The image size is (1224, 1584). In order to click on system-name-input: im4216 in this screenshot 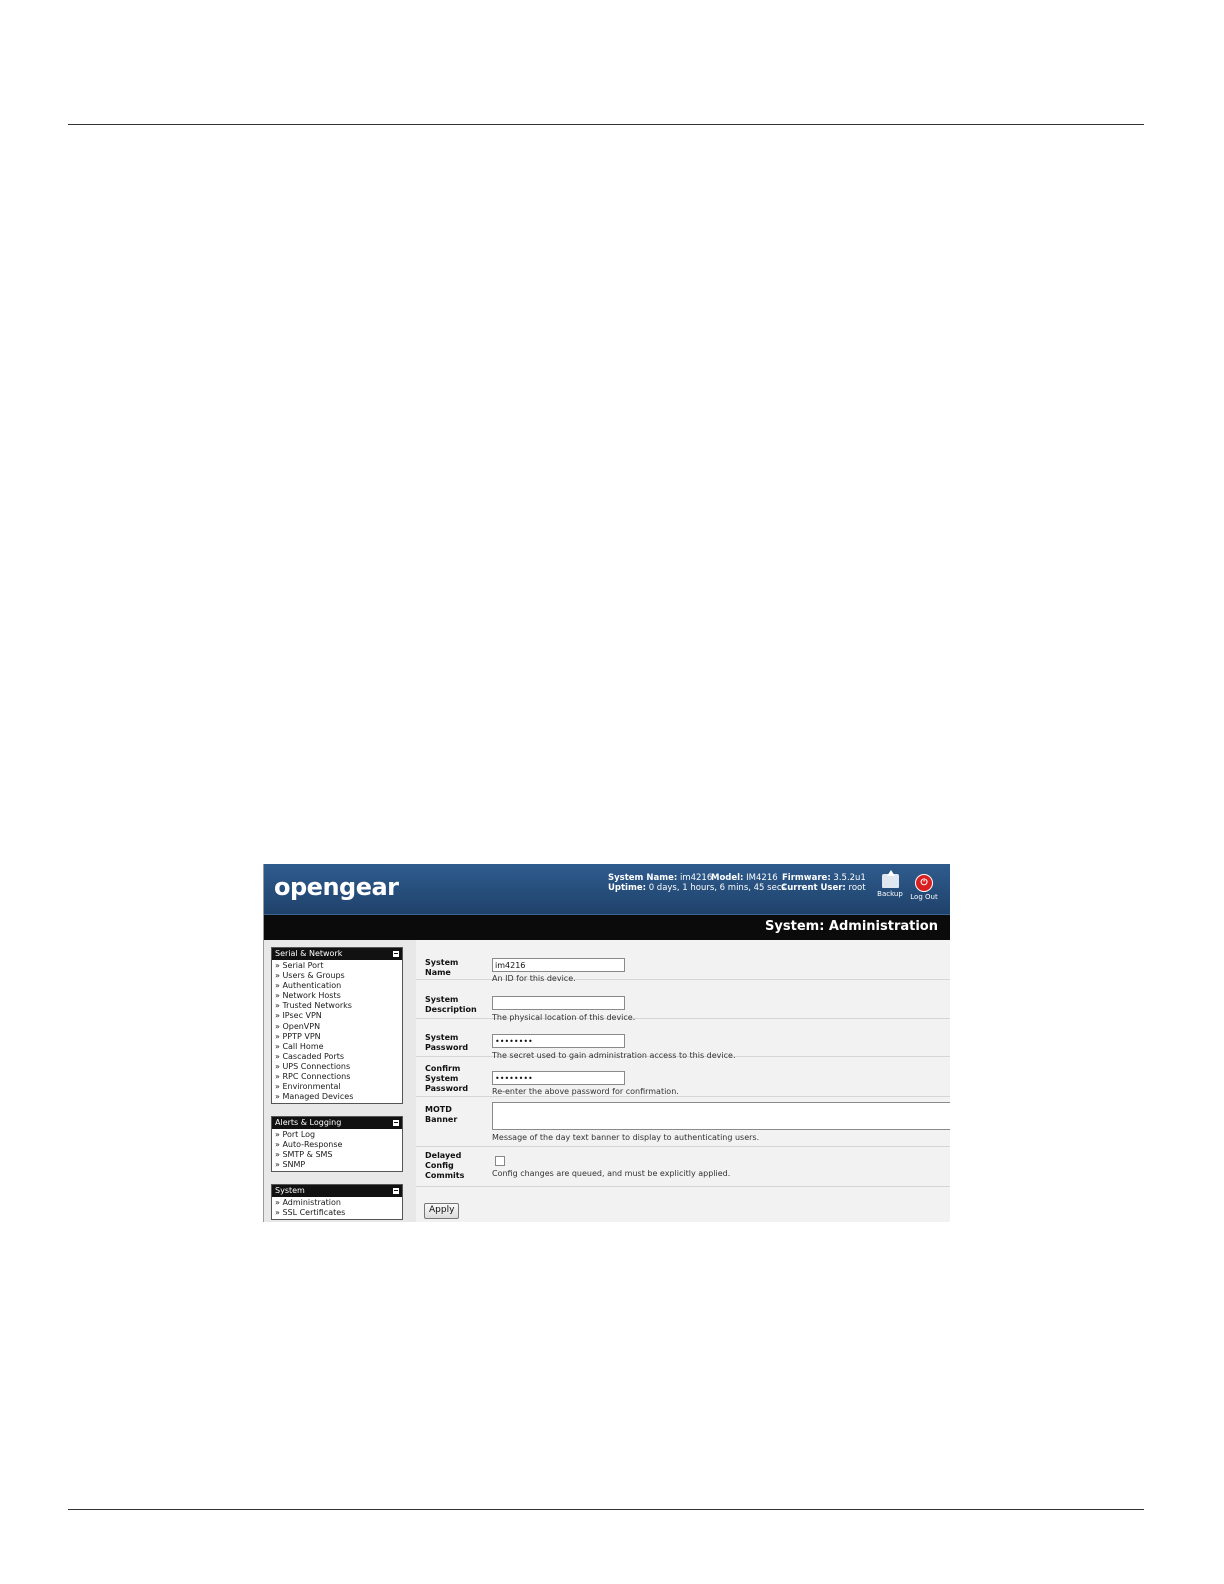, I will do `click(558, 965)`.